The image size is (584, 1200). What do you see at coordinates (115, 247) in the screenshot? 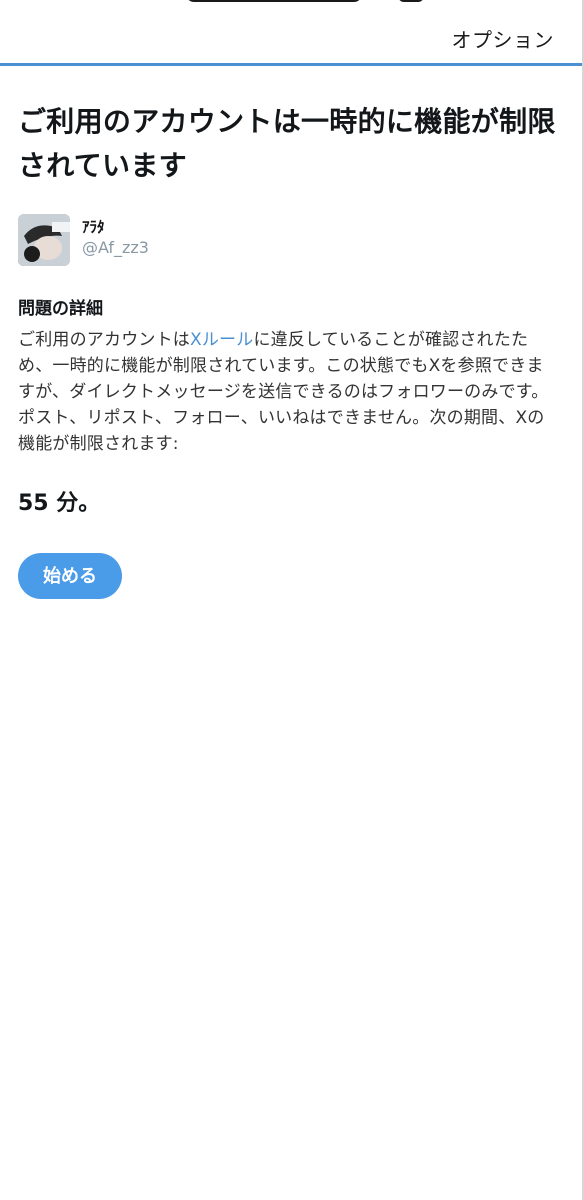
I see `account-handle: @Af_zz3` at bounding box center [115, 247].